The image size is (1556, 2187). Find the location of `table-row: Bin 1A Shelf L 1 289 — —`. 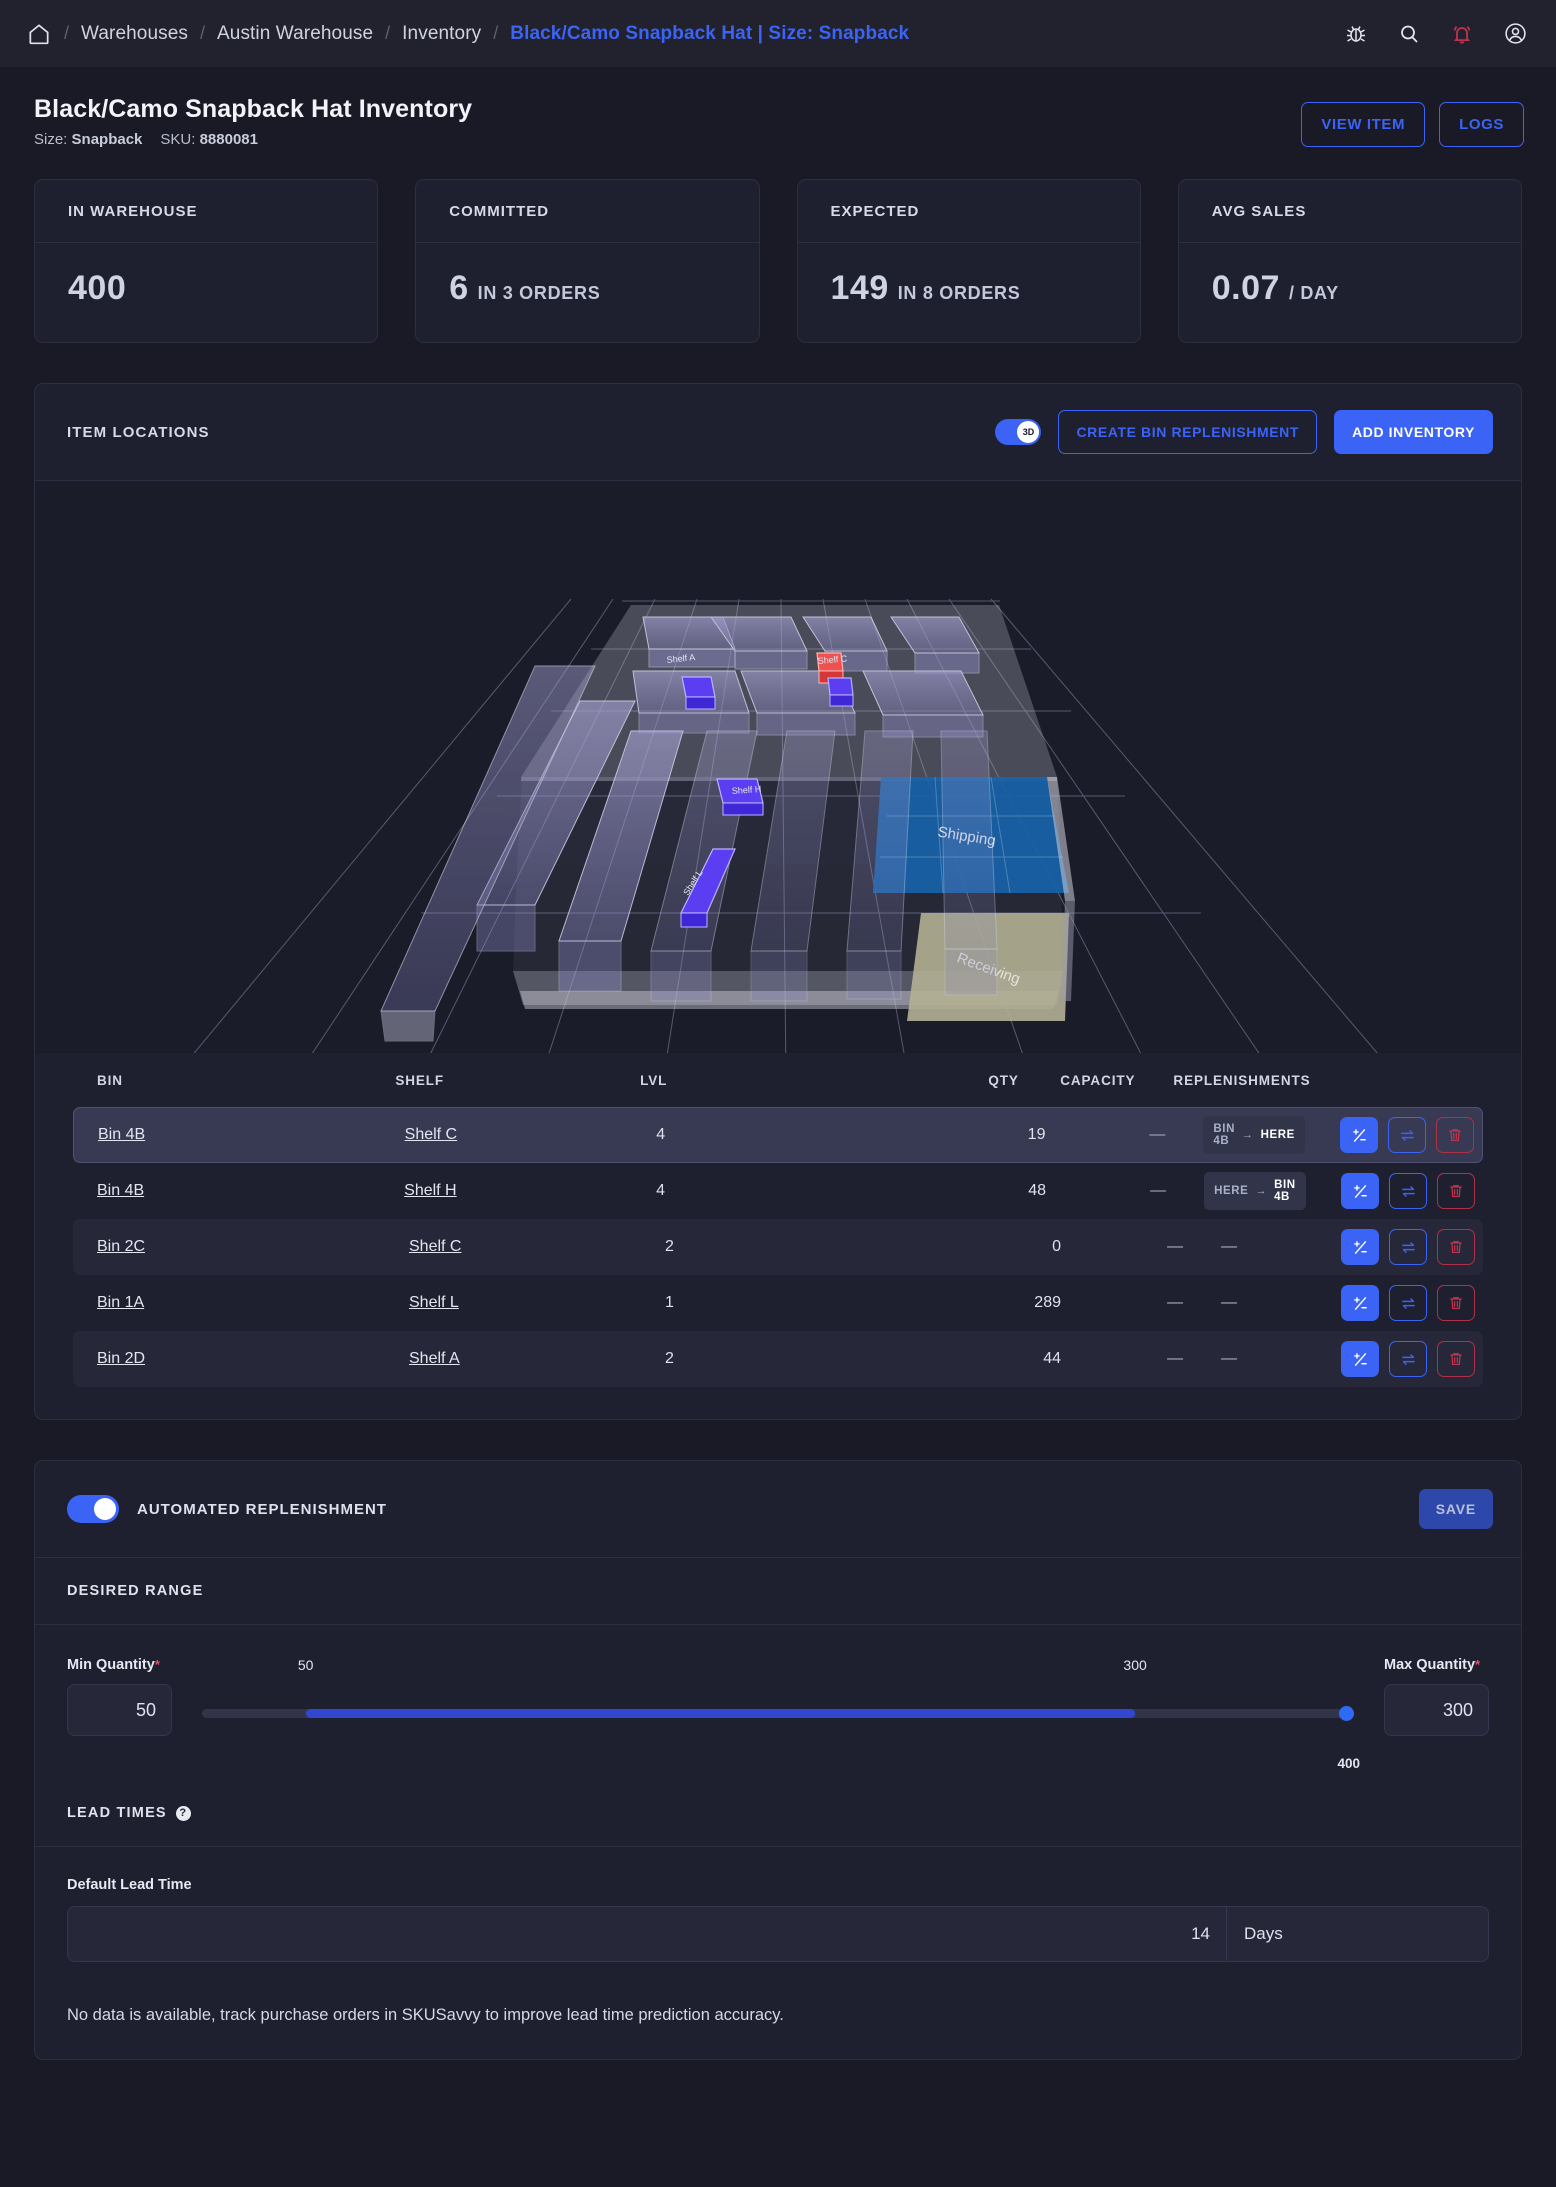

table-row: Bin 1A Shelf L 1 289 — — is located at coordinates (778, 1303).